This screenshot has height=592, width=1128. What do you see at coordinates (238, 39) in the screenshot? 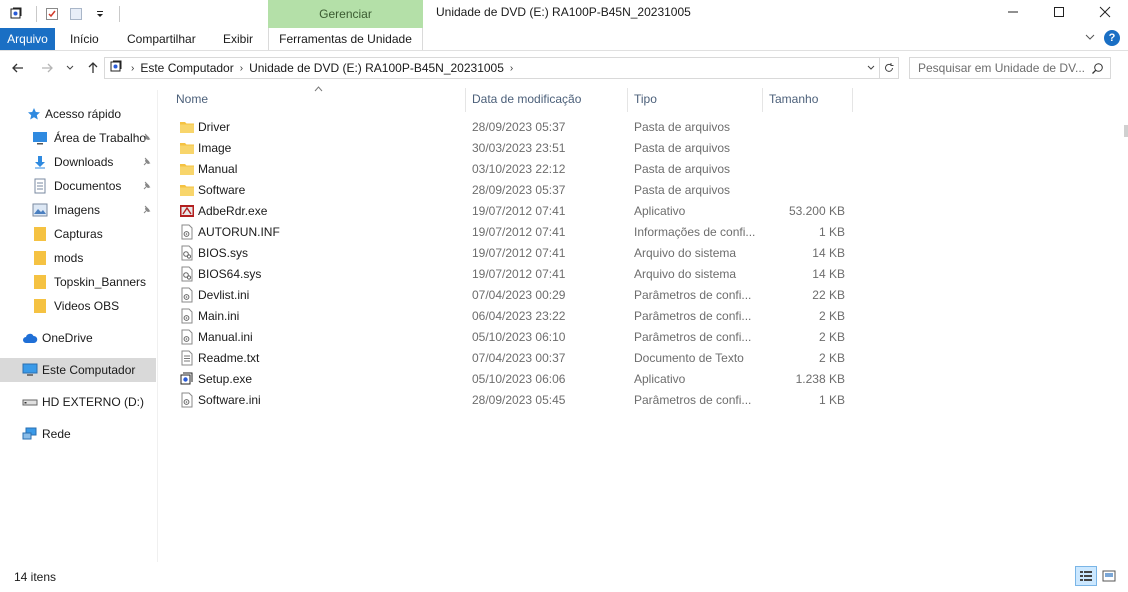
I see `tab-exibir: Exibir` at bounding box center [238, 39].